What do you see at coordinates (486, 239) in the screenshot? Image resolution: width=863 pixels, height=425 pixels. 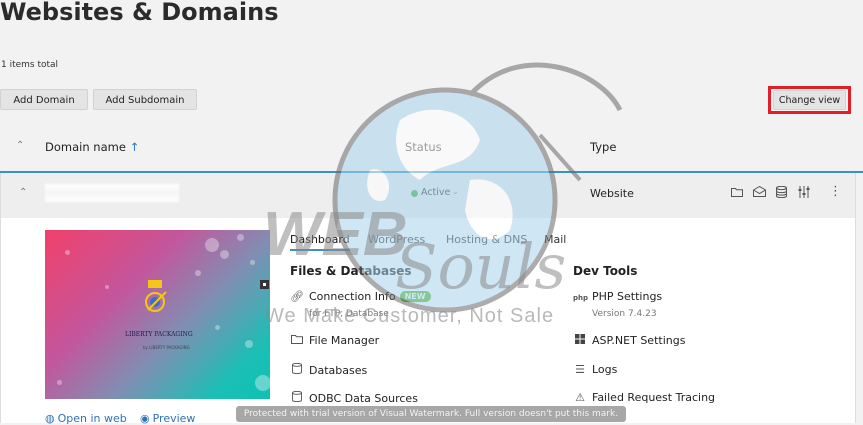 I see `tab-hosting-dns: Hosting & DNS` at bounding box center [486, 239].